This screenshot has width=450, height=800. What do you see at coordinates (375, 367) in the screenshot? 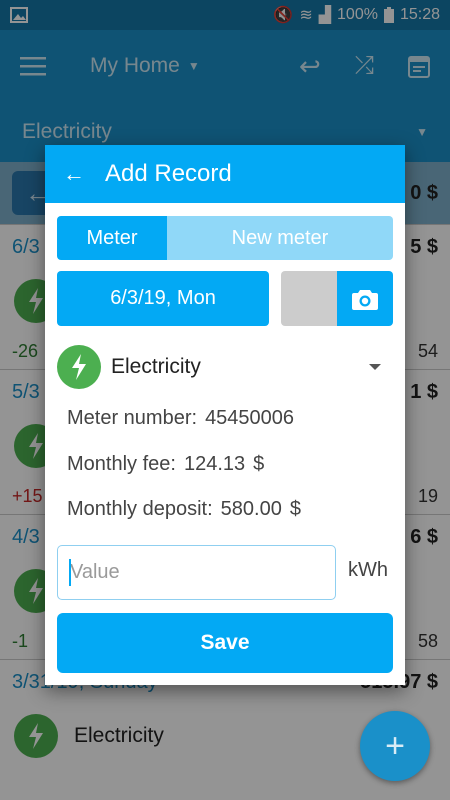
I see `dropdown-arrow-icon` at bounding box center [375, 367].